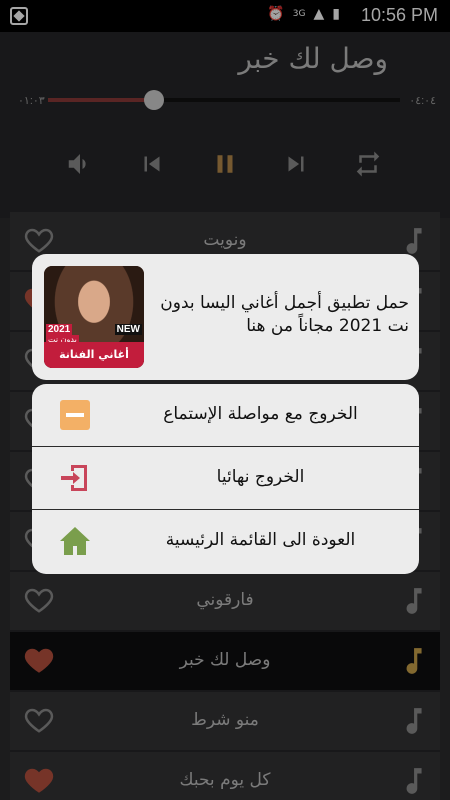 This screenshot has width=450, height=800. What do you see at coordinates (94, 355) in the screenshot?
I see `promo-image-title: أغاني الفنانة اليسا` at bounding box center [94, 355].